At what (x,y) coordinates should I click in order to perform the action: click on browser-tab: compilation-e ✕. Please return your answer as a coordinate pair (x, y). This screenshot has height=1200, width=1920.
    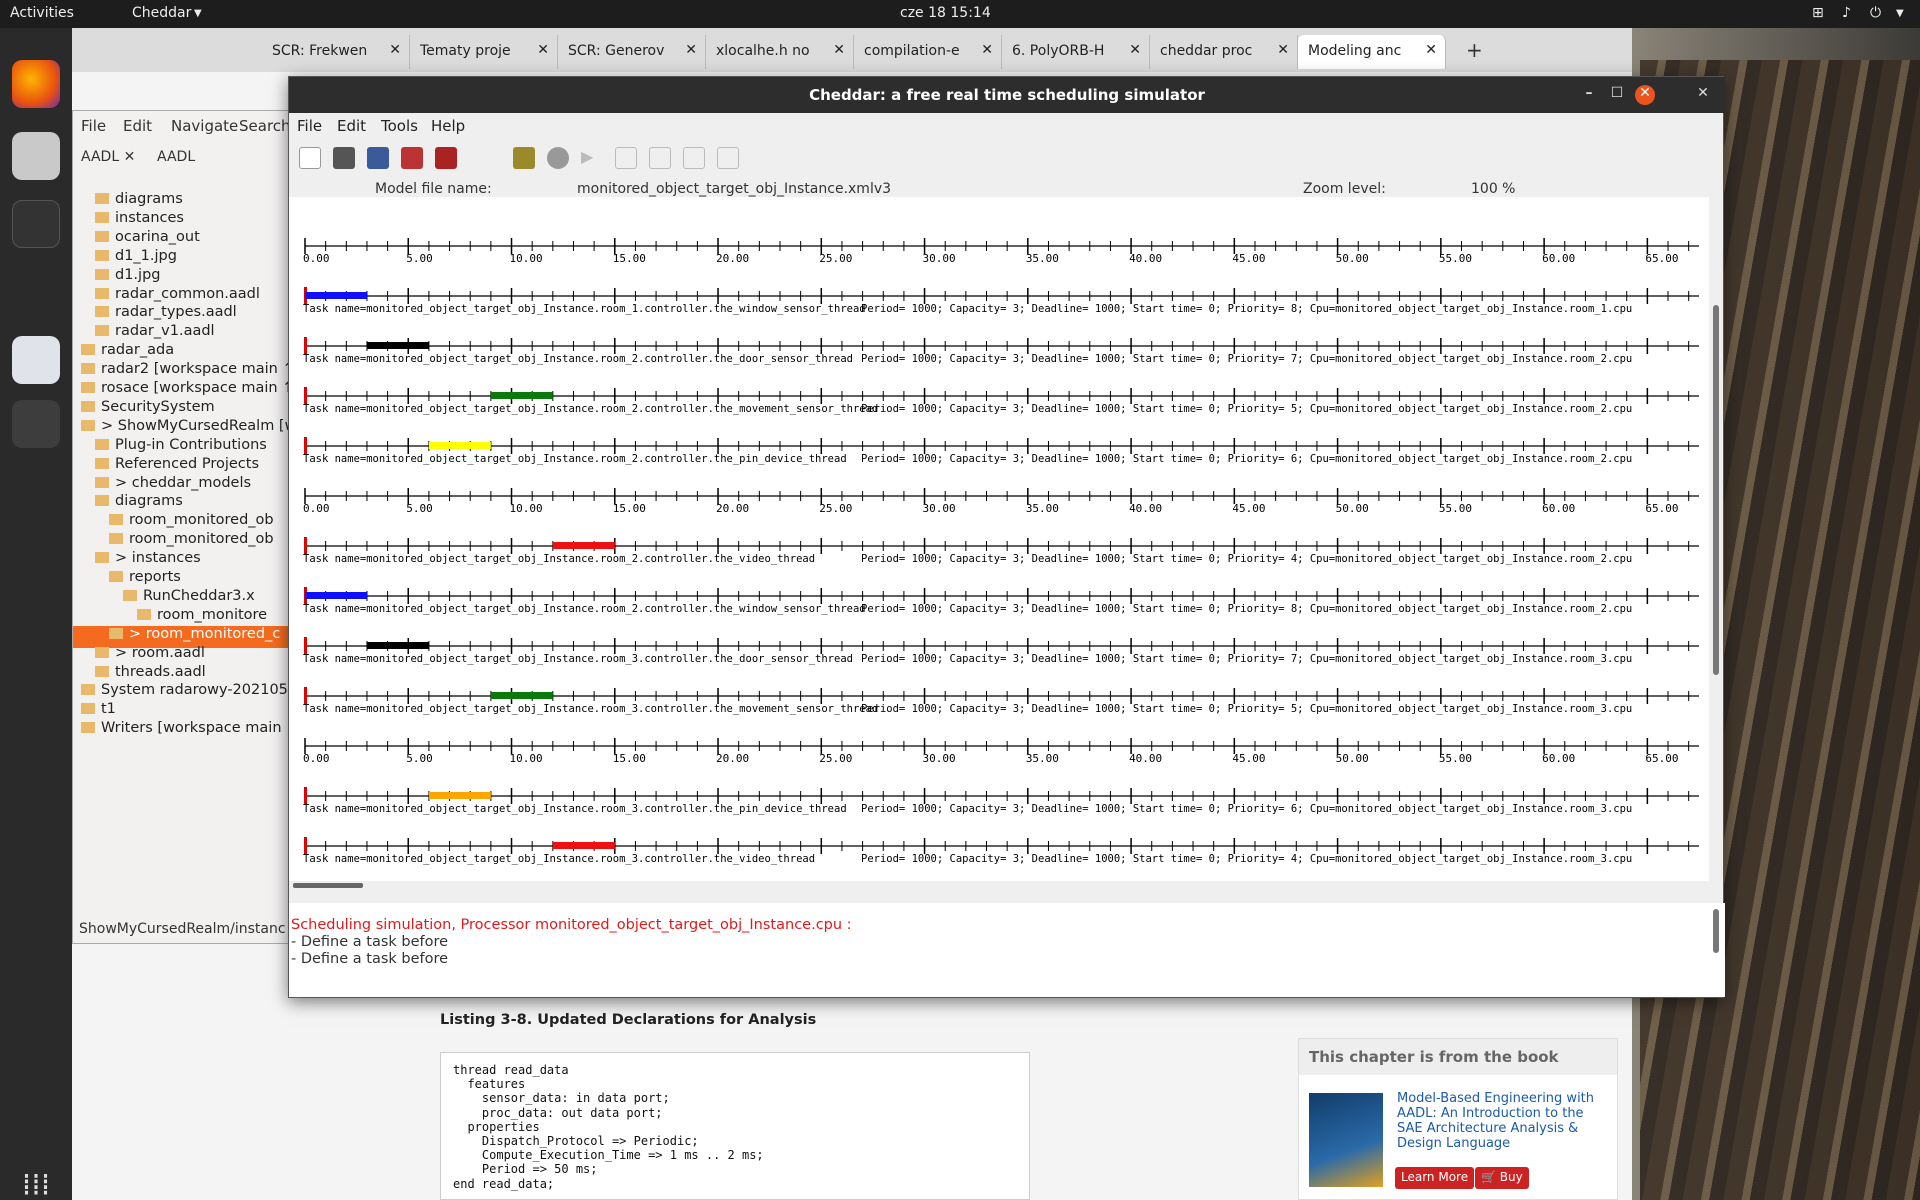
    Looking at the image, I should click on (928, 52).